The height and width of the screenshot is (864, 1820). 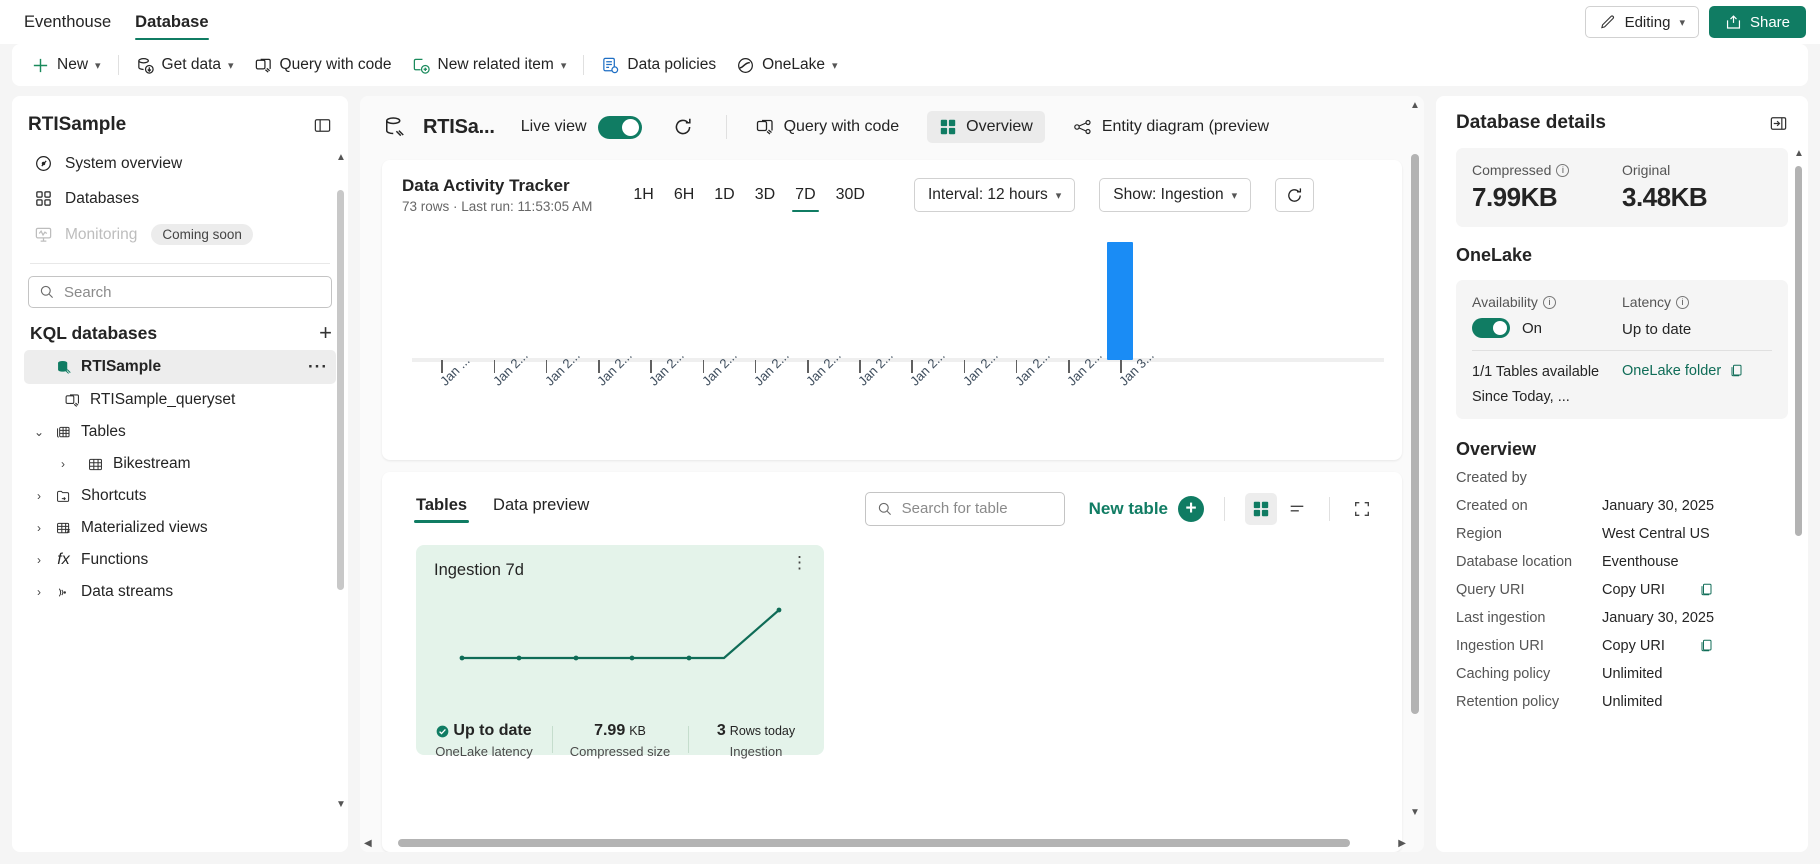 What do you see at coordinates (1146, 508) in the screenshot?
I see `new-table-button: New table +` at bounding box center [1146, 508].